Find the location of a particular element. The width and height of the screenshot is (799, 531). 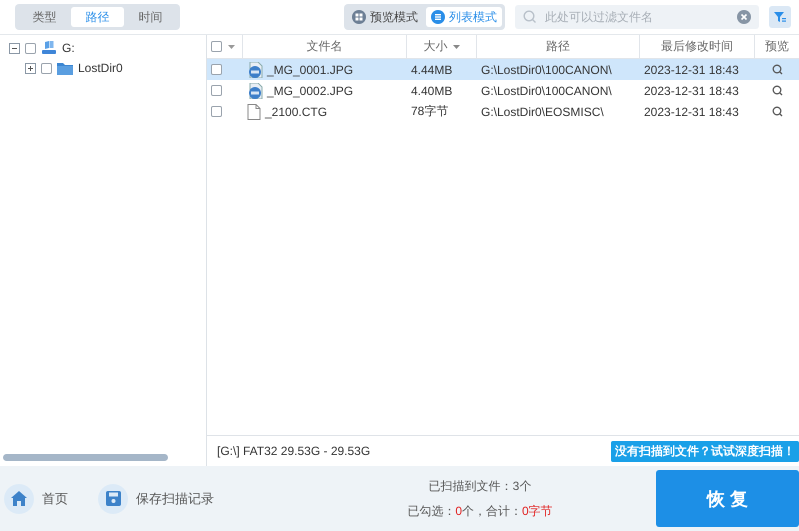

save-record-link: 保存扫描记录 is located at coordinates (156, 499).